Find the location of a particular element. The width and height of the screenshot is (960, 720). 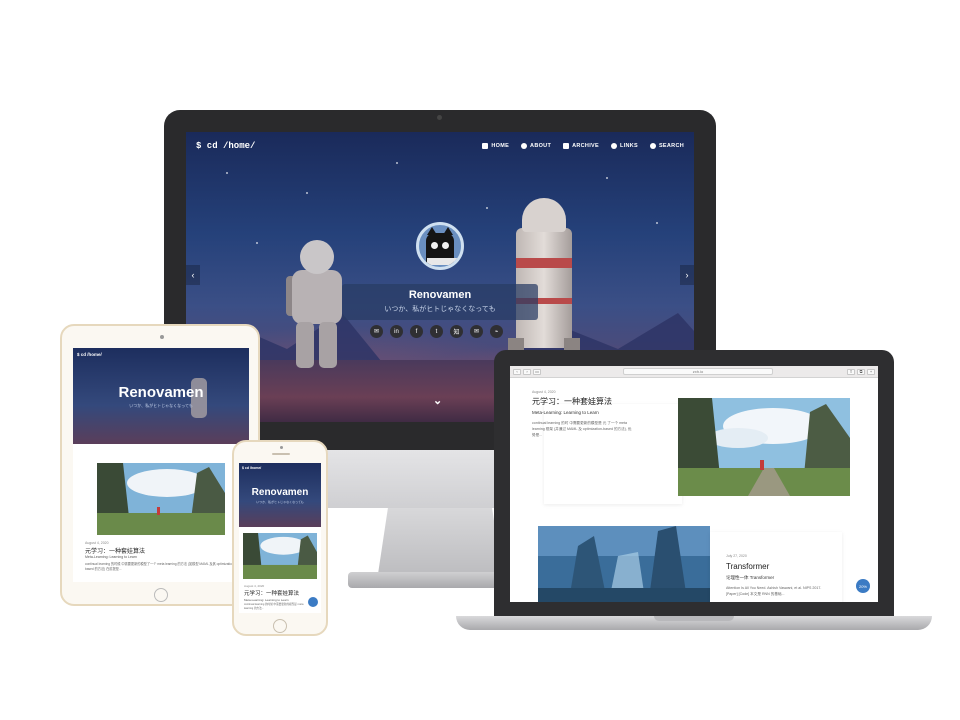

nav-about: ABOUT is located at coordinates (536, 146).